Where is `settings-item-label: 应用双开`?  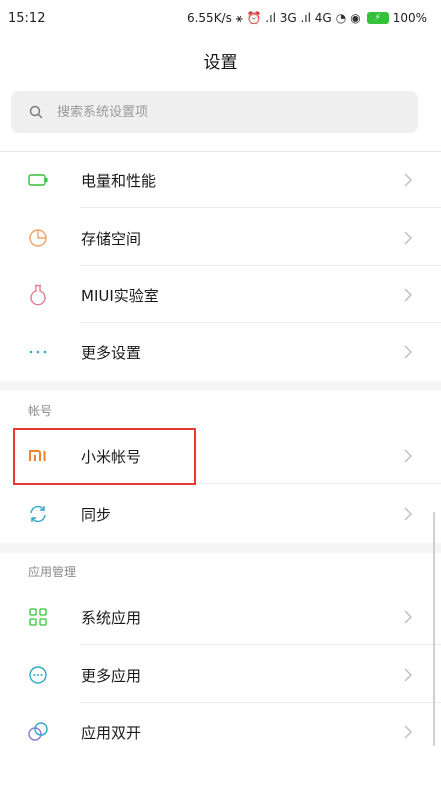
settings-item-label: 应用双开 is located at coordinates (111, 732).